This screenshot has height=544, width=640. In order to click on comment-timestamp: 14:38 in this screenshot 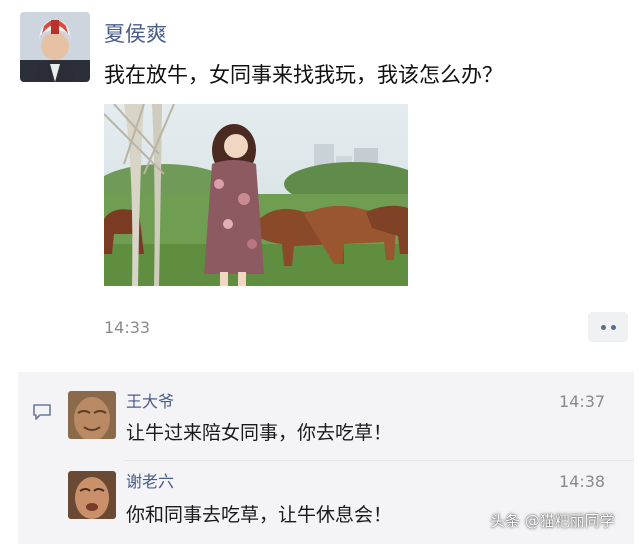, I will do `click(582, 481)`.